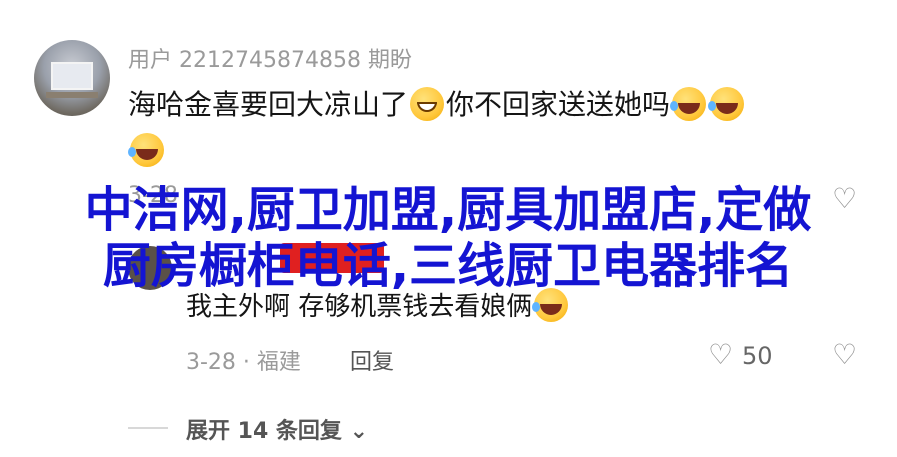 The height and width of the screenshot is (457, 897). What do you see at coordinates (268, 104) in the screenshot?
I see `comment-text-part1: 海哈金喜要回大凉山了` at bounding box center [268, 104].